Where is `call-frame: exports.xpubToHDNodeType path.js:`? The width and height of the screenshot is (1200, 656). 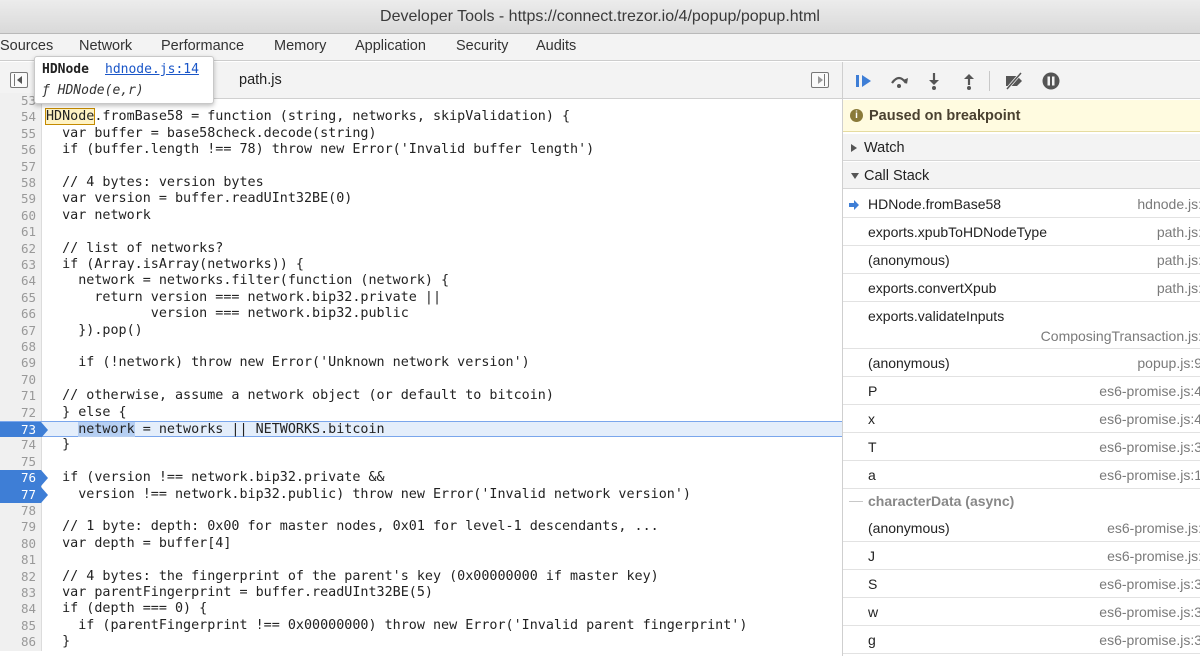 call-frame: exports.xpubToHDNodeType path.js: is located at coordinates (1021, 232).